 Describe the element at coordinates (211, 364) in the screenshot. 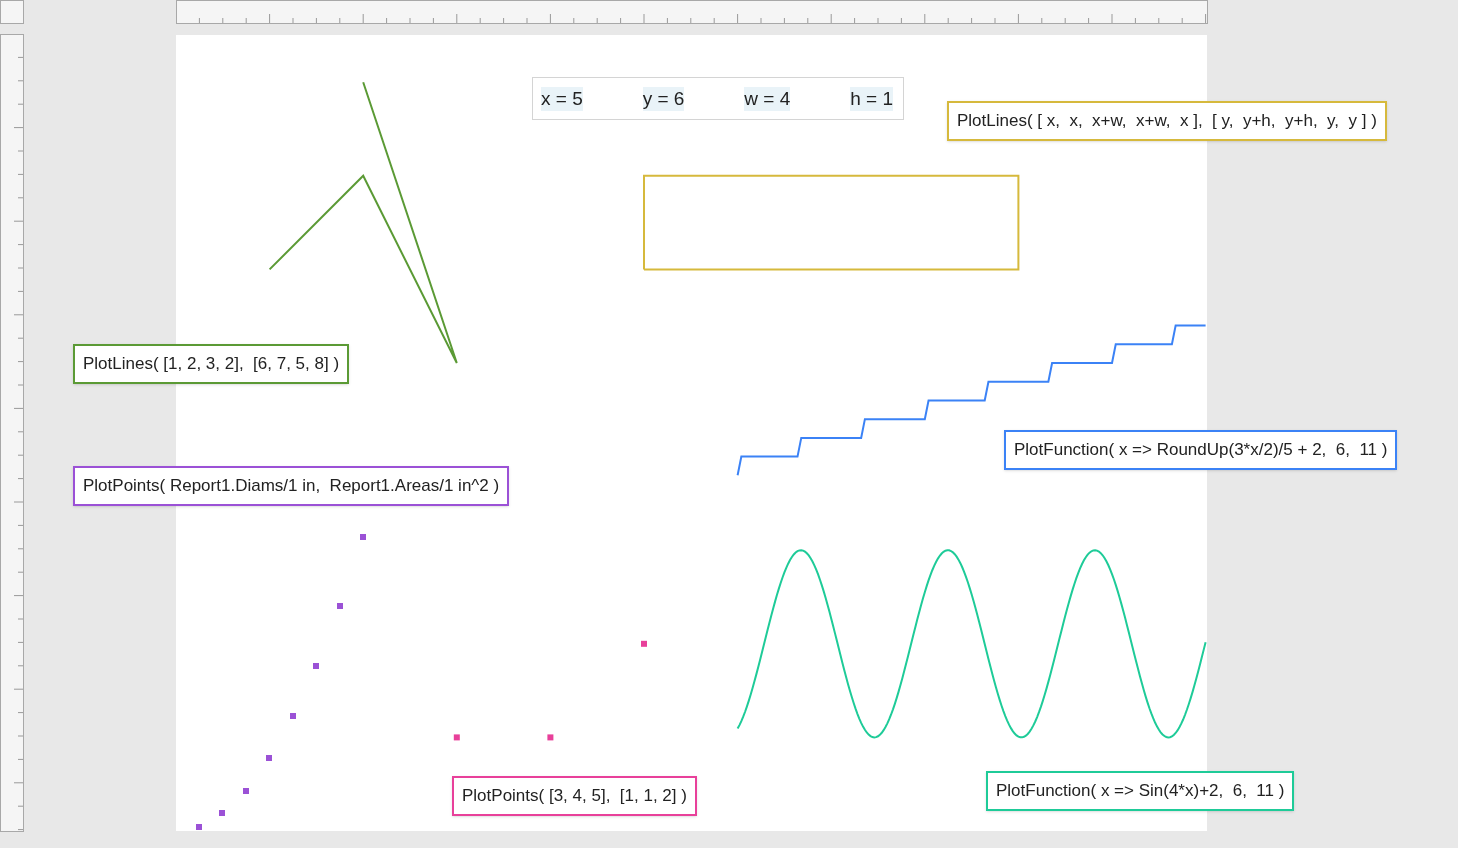

I see `formula-box: PlotLines( [1, 2, 3, 2], [6, 7, 5, 8] )` at that location.